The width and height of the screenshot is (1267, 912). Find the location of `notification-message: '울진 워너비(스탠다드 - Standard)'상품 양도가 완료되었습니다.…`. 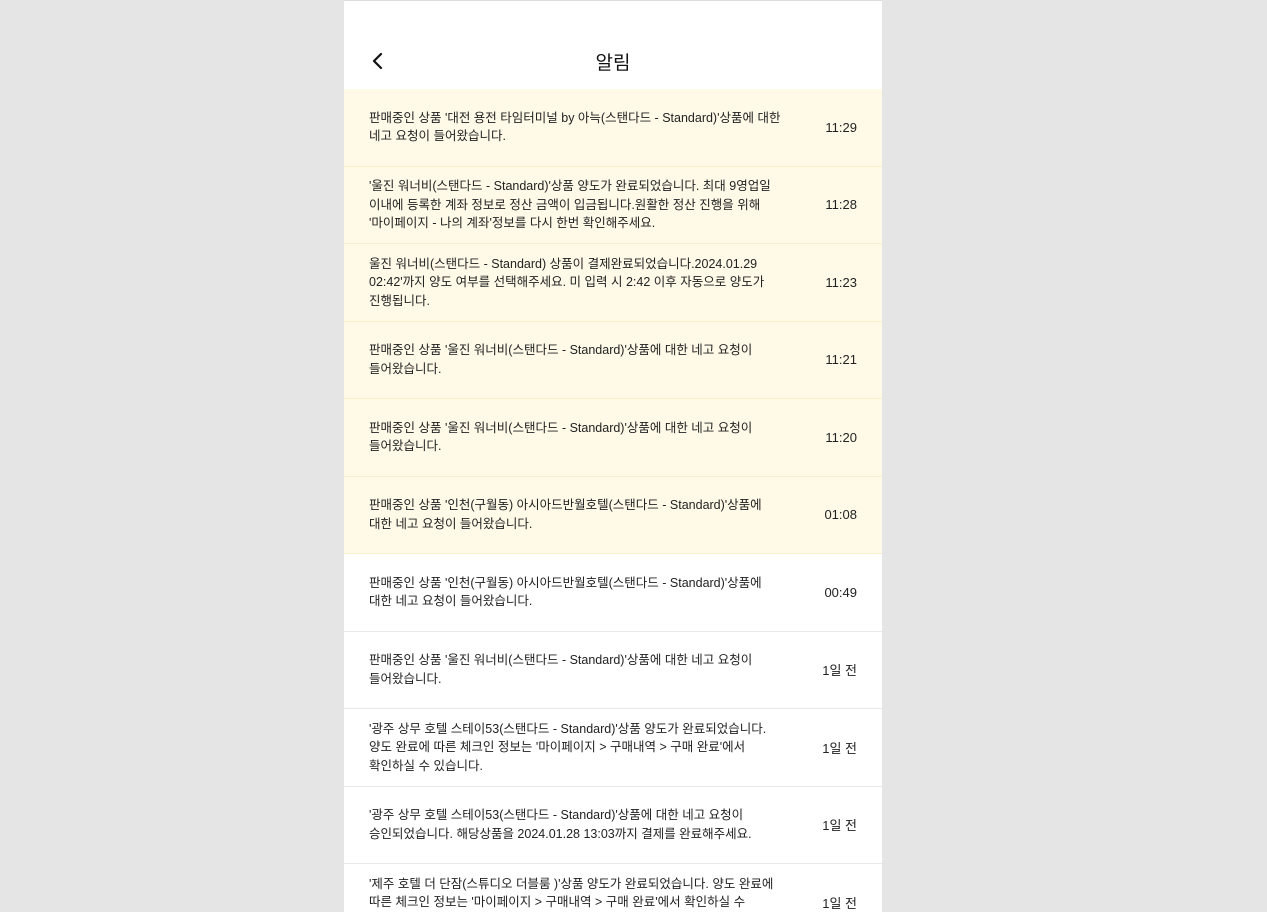

notification-message: '울진 워너비(스탠다드 - Standard)'상품 양도가 완료되었습니다.… is located at coordinates (570, 204).